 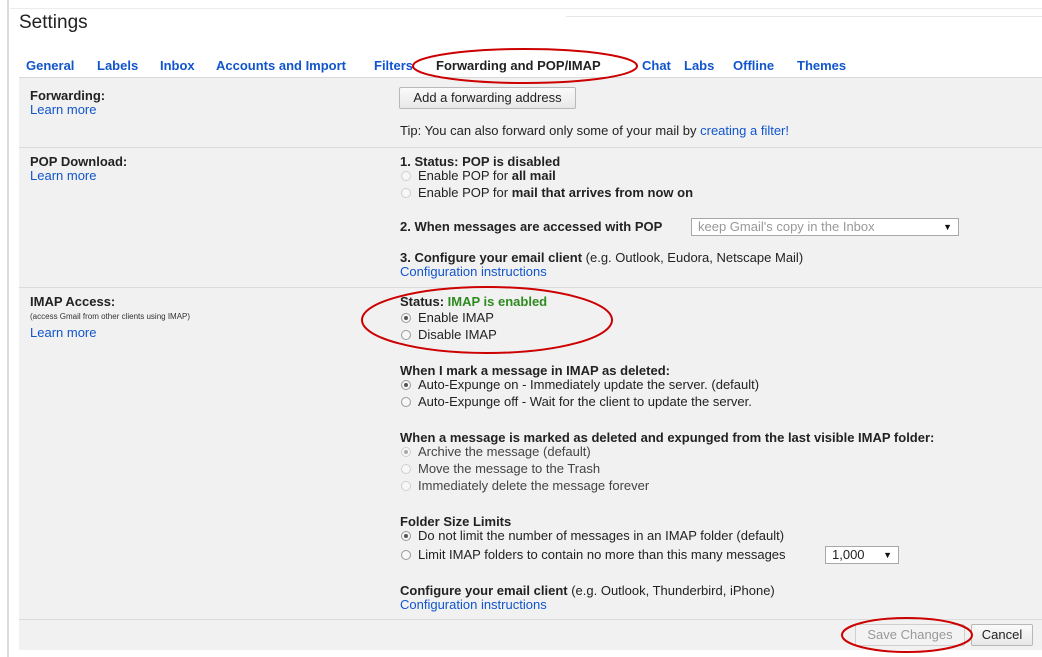 What do you see at coordinates (910, 635) in the screenshot?
I see `save-changes-button: Save Changes` at bounding box center [910, 635].